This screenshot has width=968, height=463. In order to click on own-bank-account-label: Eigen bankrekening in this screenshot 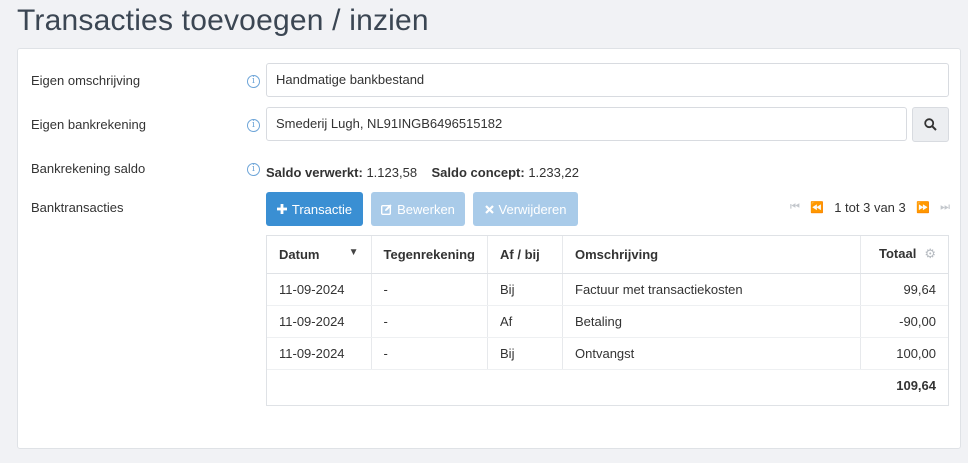, I will do `click(88, 124)`.